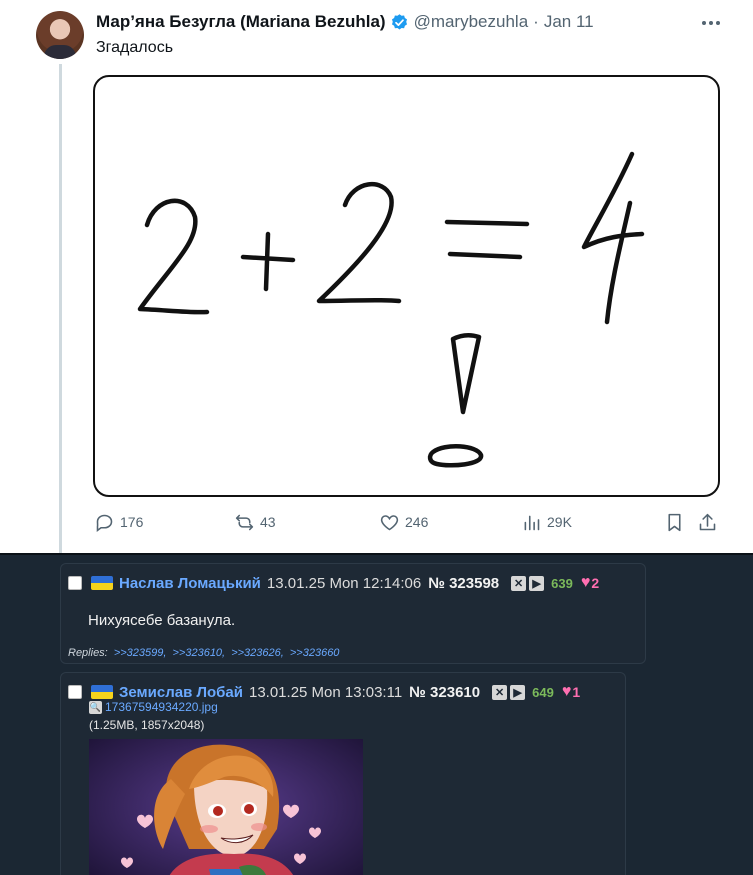 This screenshot has height=875, width=753. I want to click on author-handle: @marybezuhla, so click(471, 22).